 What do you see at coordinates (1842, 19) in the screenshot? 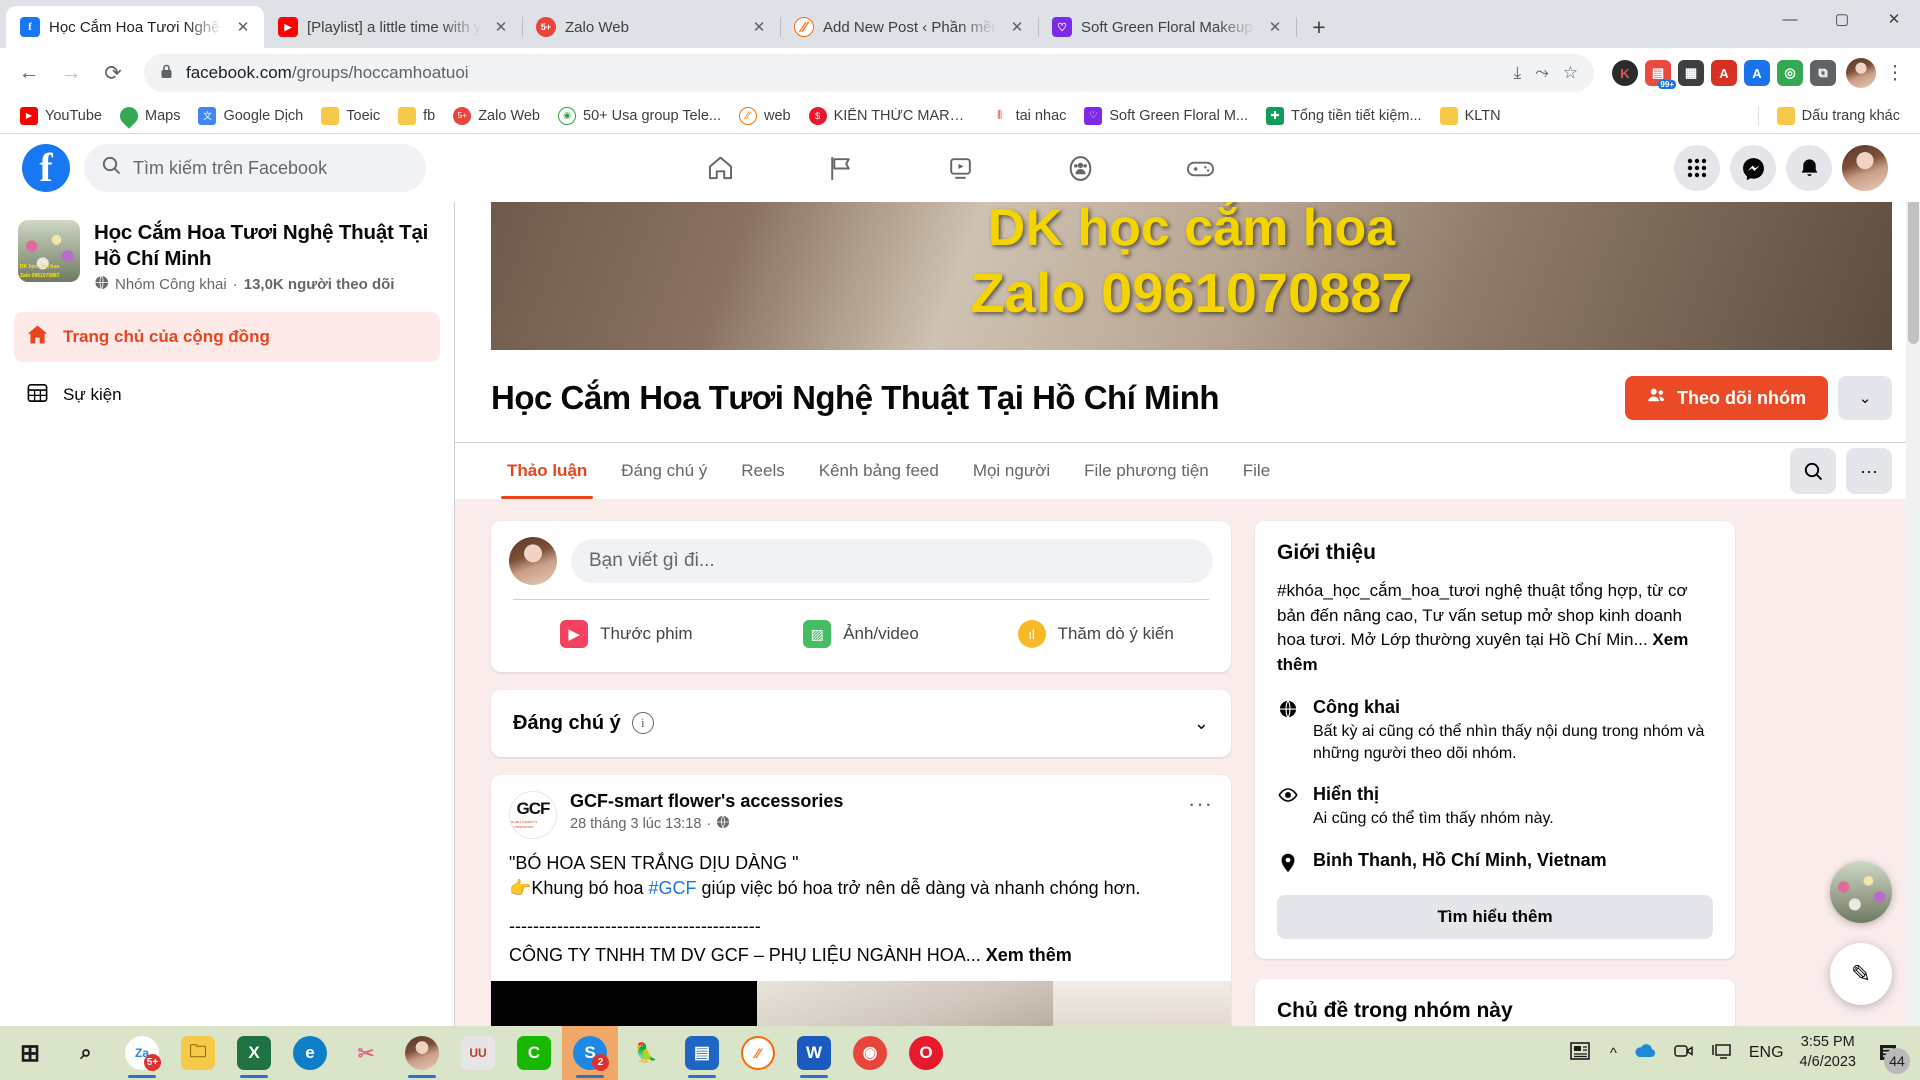
I see `maximize-button: ▢` at bounding box center [1842, 19].